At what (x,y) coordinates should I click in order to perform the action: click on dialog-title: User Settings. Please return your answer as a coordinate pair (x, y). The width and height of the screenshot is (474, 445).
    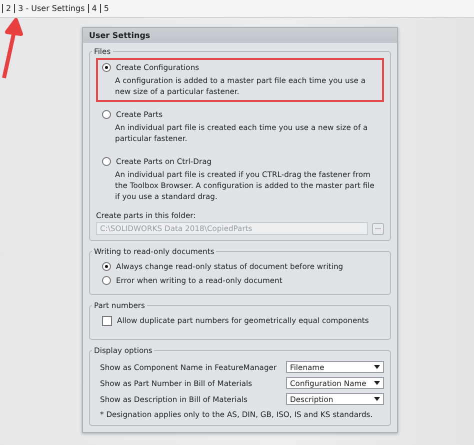
    Looking at the image, I should click on (240, 35).